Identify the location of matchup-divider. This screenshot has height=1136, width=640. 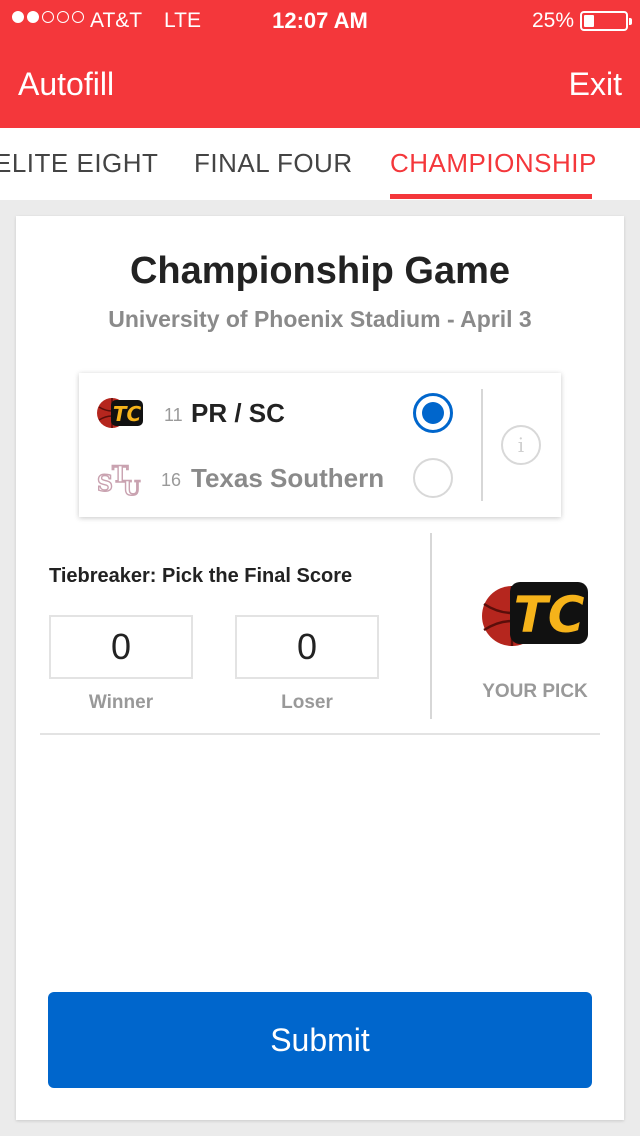
(482, 445).